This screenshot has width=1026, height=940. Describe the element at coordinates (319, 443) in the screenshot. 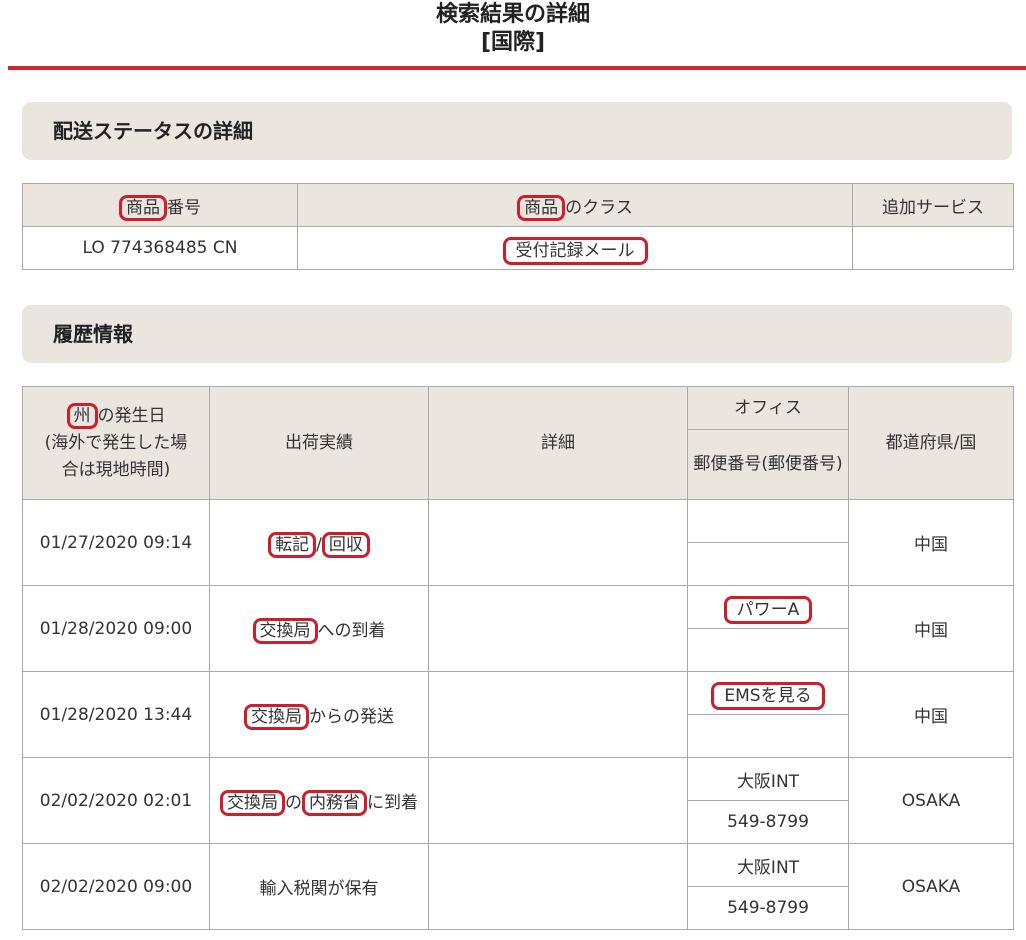

I see `header-shipping-result: 出荷実績` at that location.